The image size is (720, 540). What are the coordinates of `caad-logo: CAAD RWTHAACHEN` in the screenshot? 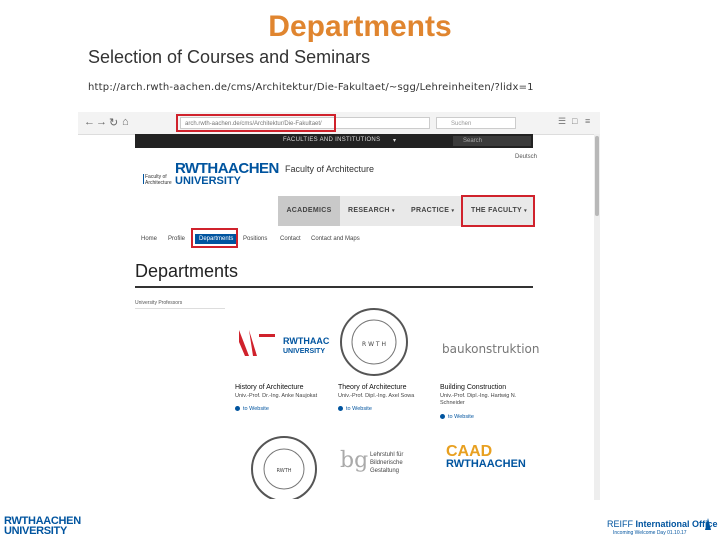 It's located at (486, 457).